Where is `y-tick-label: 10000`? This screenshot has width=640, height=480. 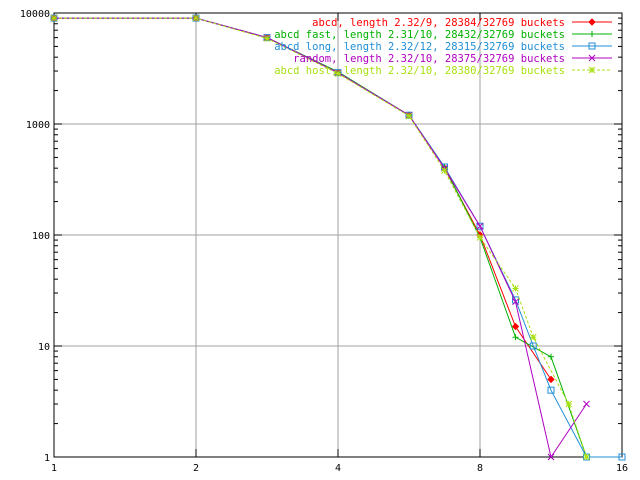
y-tick-label: 10000 is located at coordinates (35, 14).